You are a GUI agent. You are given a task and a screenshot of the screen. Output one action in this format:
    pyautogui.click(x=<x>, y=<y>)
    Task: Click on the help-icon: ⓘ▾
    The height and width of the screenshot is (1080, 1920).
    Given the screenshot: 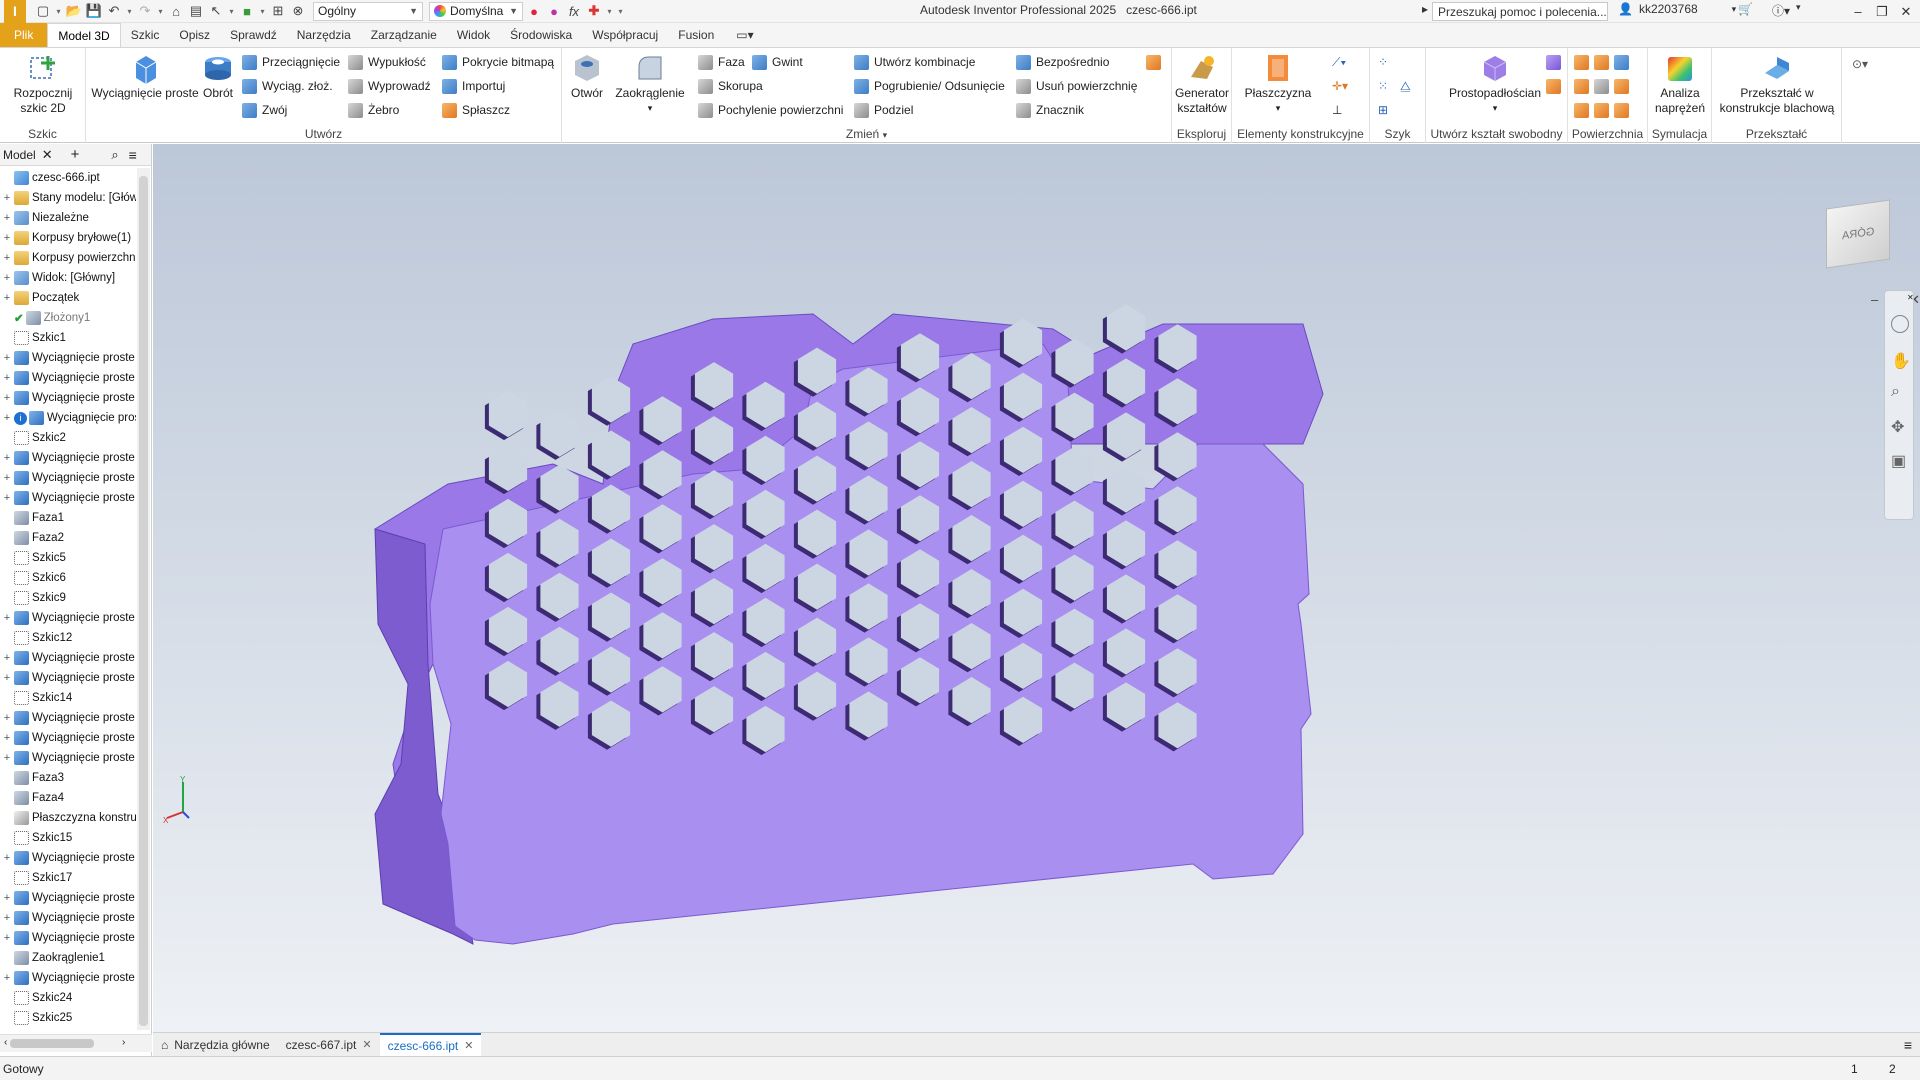 What is the action you would take?
    pyautogui.click(x=1781, y=10)
    